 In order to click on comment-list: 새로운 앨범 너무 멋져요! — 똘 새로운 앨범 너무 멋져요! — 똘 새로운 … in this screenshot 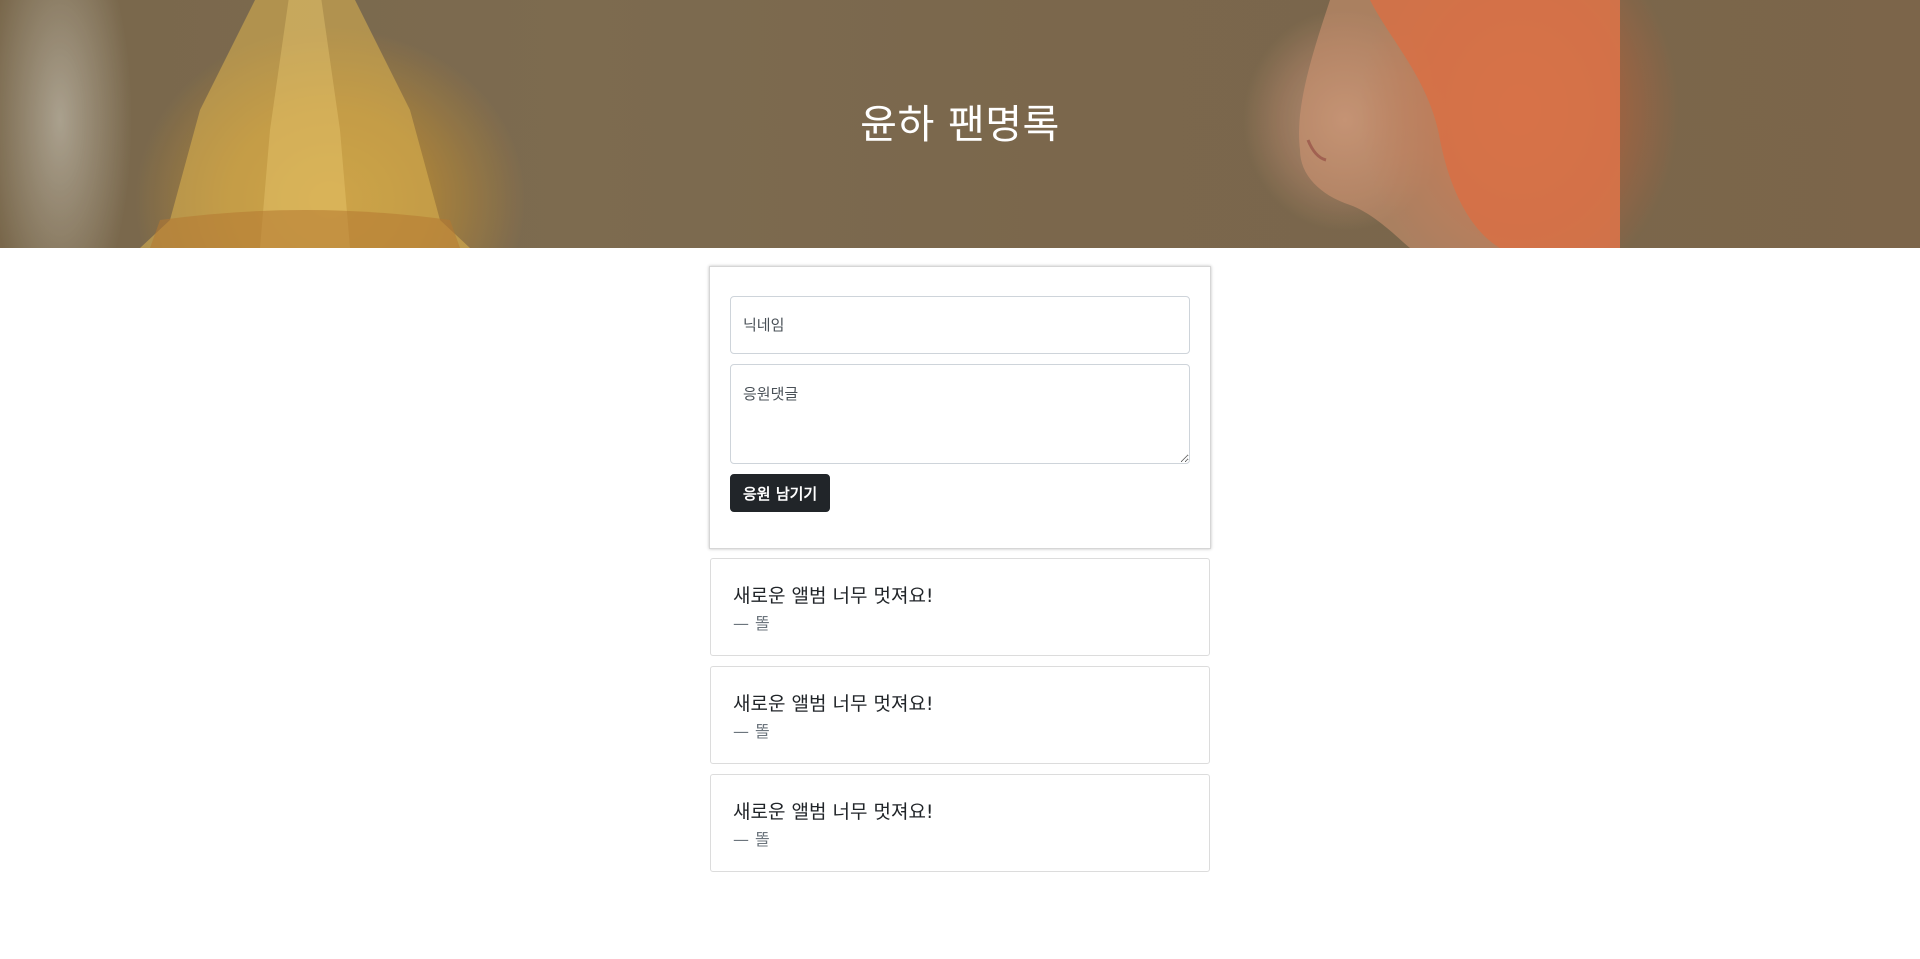, I will do `click(960, 715)`.